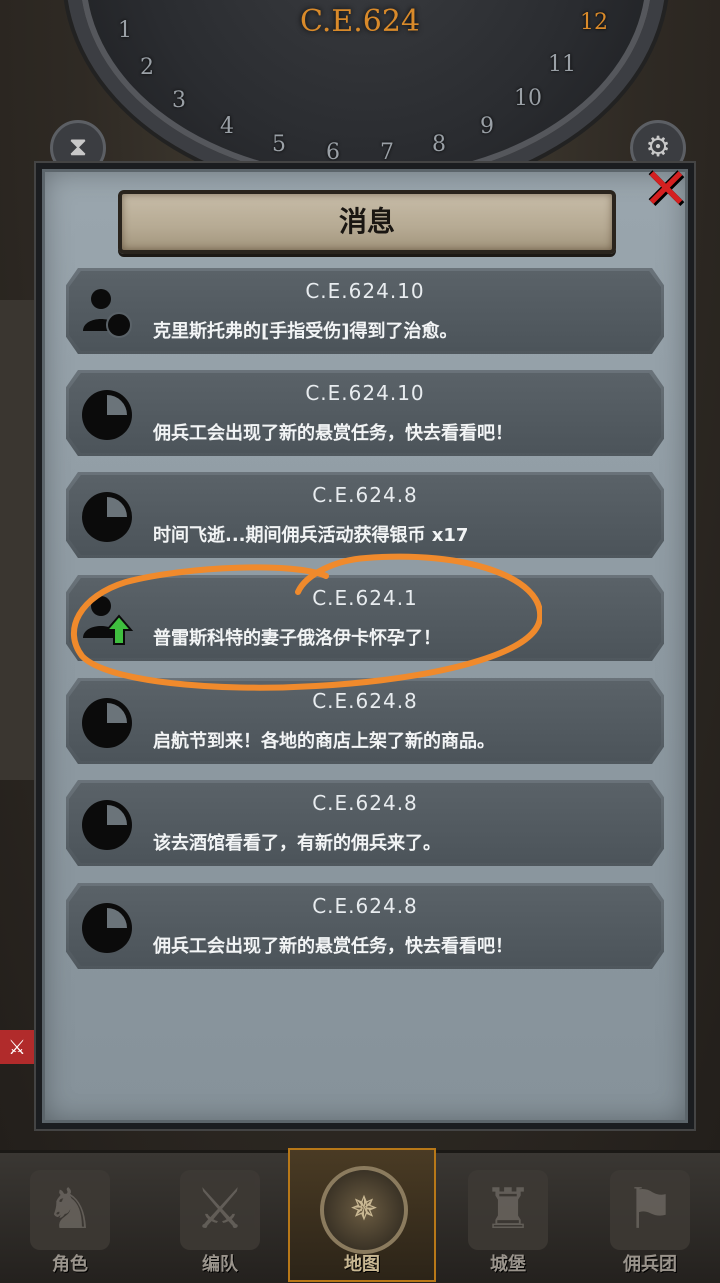  What do you see at coordinates (279, 144) in the screenshot?
I see `dial-number: 5` at bounding box center [279, 144].